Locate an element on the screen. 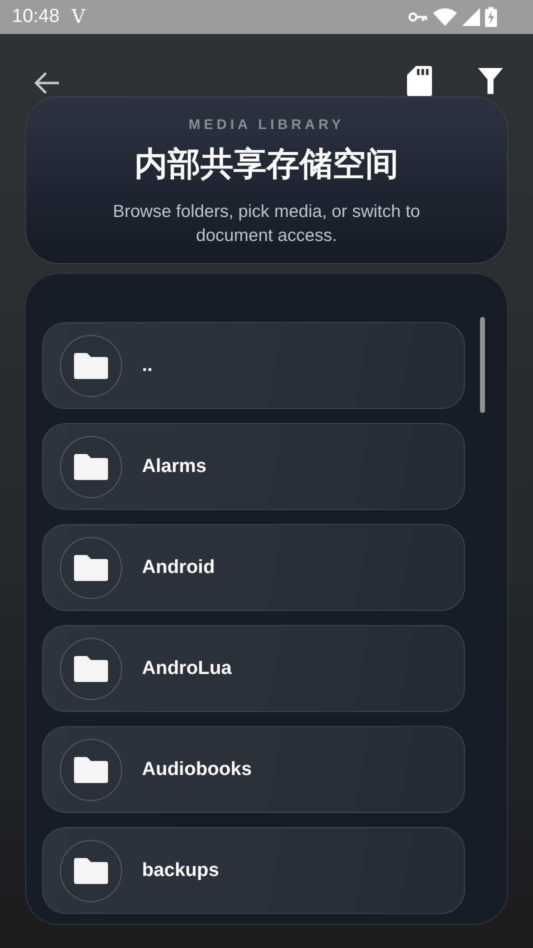  sd-card-icon is located at coordinates (419, 81).